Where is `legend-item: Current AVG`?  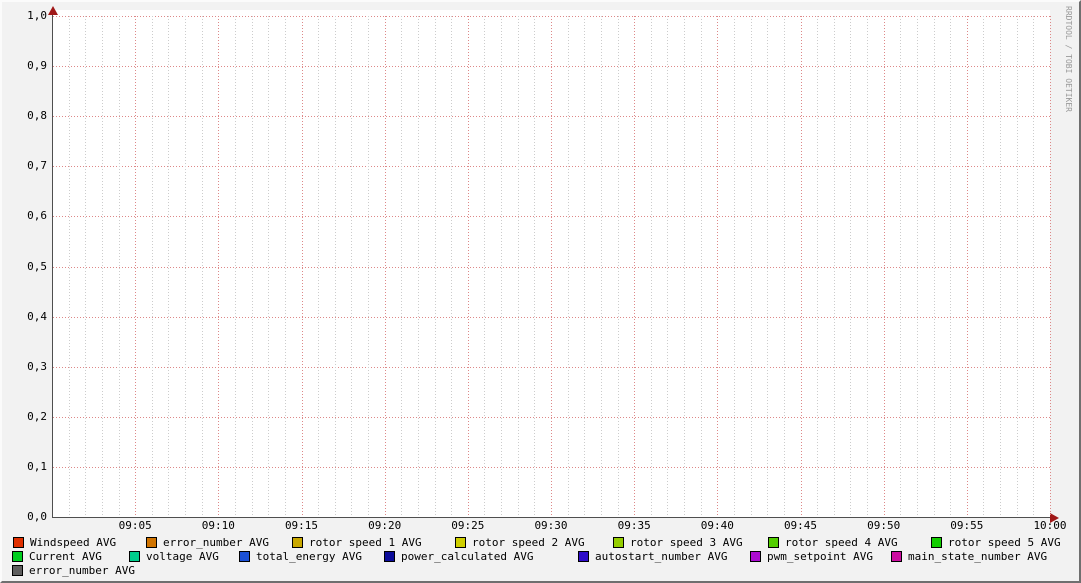
legend-item: Current AVG is located at coordinates (57, 556).